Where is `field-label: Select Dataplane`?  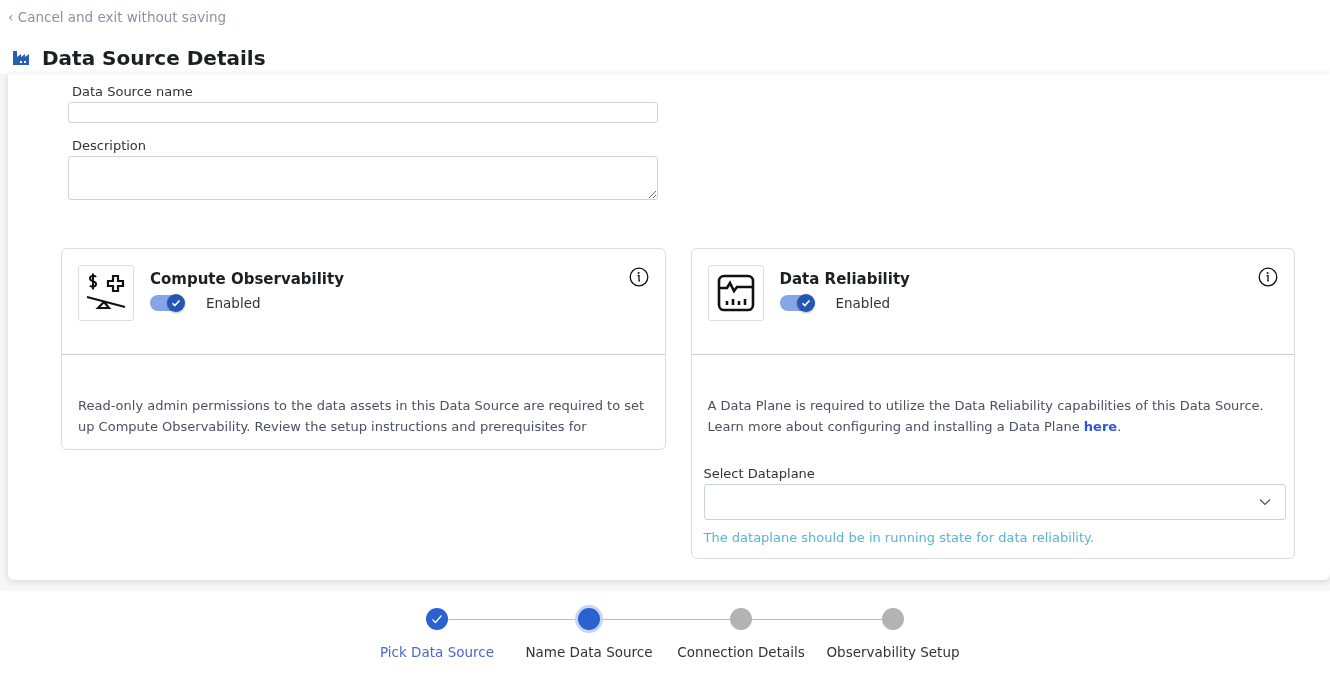 field-label: Select Dataplane is located at coordinates (759, 473).